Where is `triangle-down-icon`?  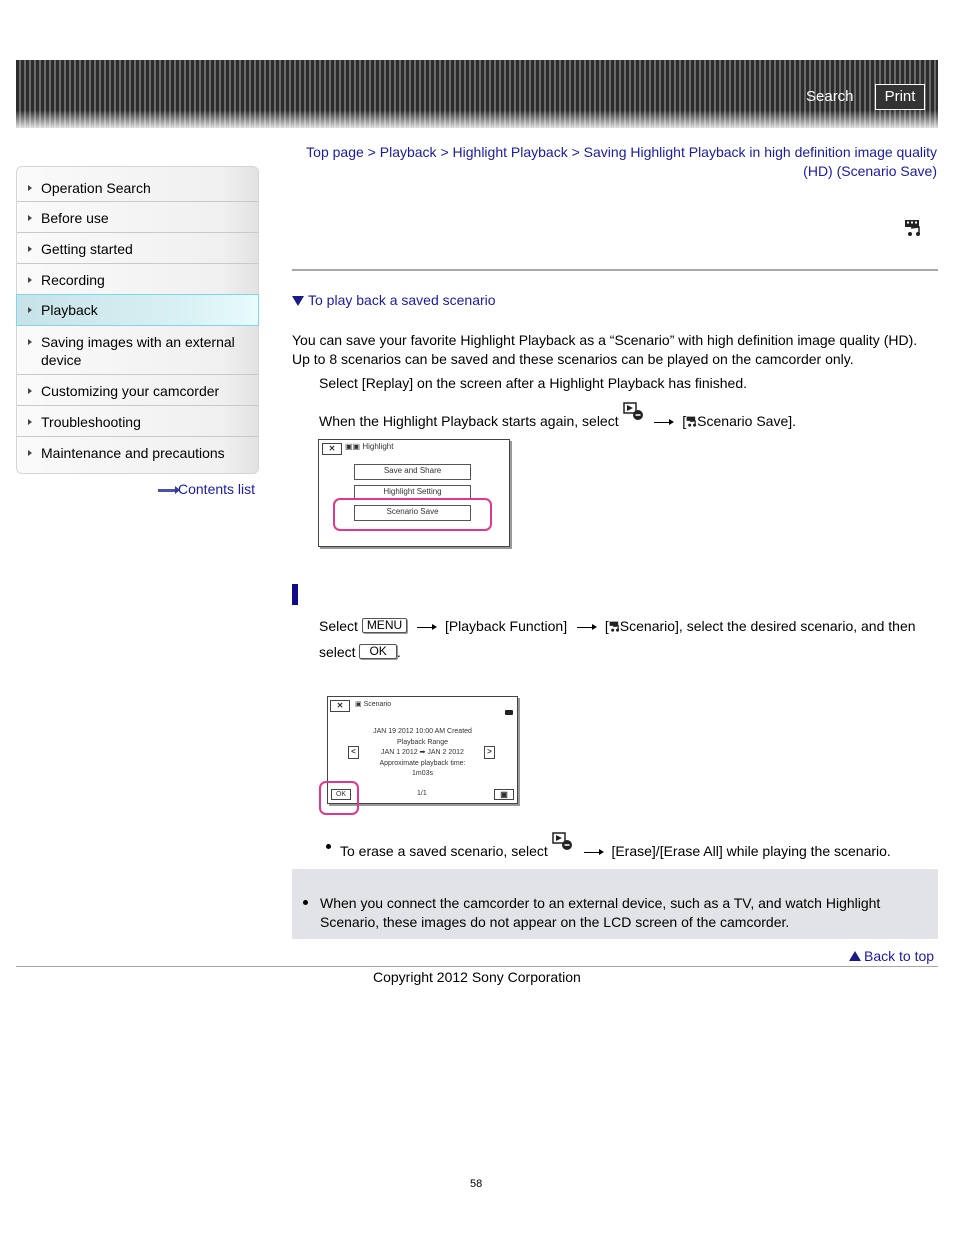
triangle-down-icon is located at coordinates (298, 301).